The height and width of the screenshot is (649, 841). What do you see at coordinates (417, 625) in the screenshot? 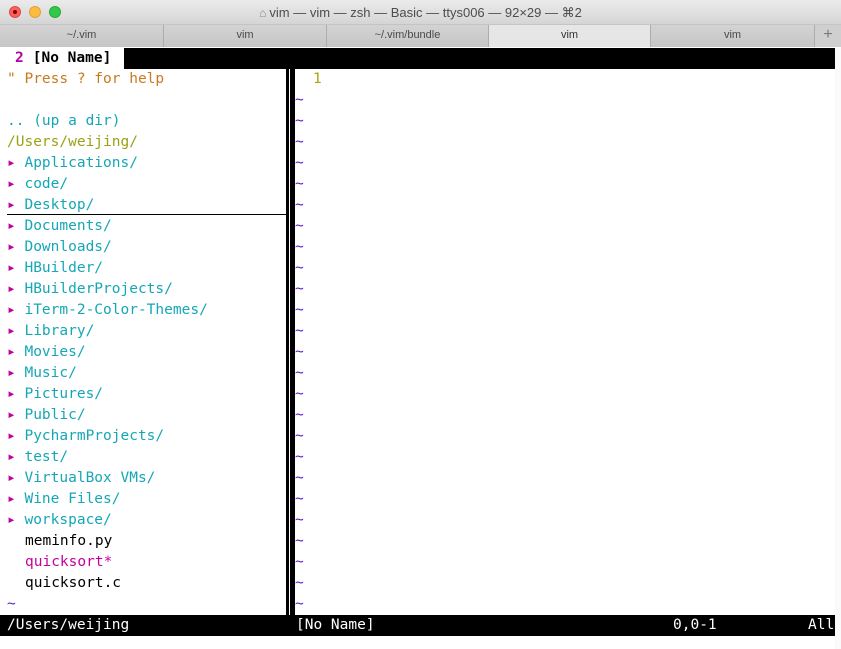
I see `vim-statusline: /Users/weijing [No Name] 0,0-1 All` at bounding box center [417, 625].